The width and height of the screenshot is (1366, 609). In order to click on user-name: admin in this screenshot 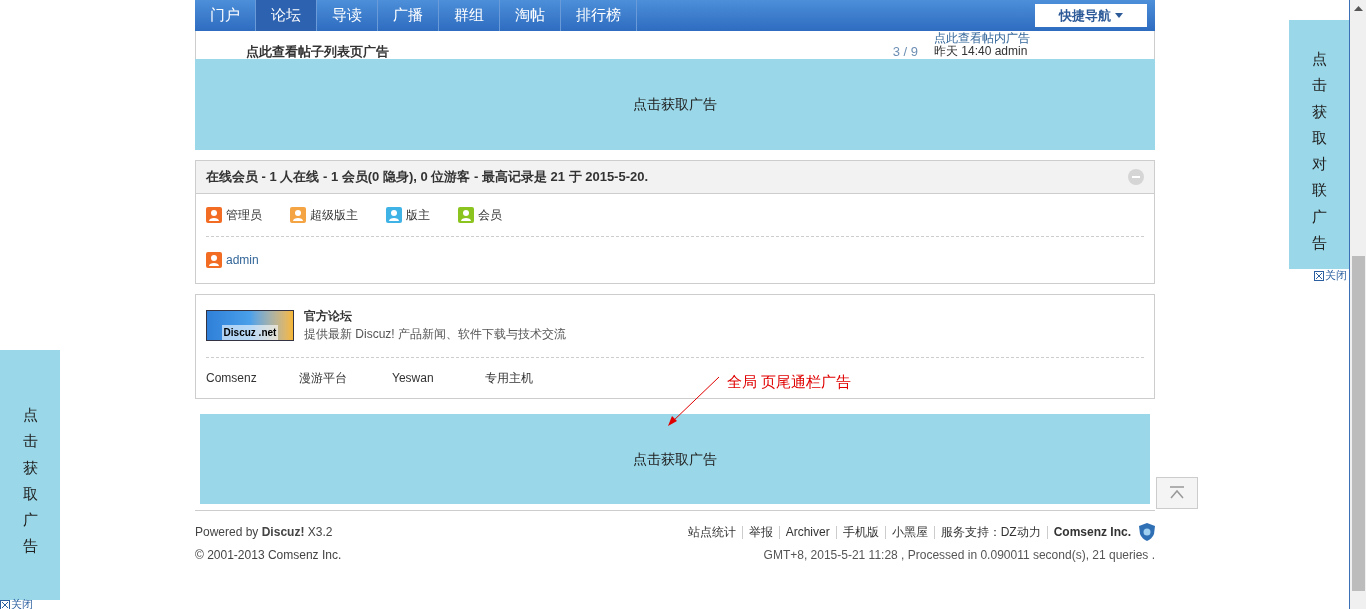, I will do `click(242, 260)`.